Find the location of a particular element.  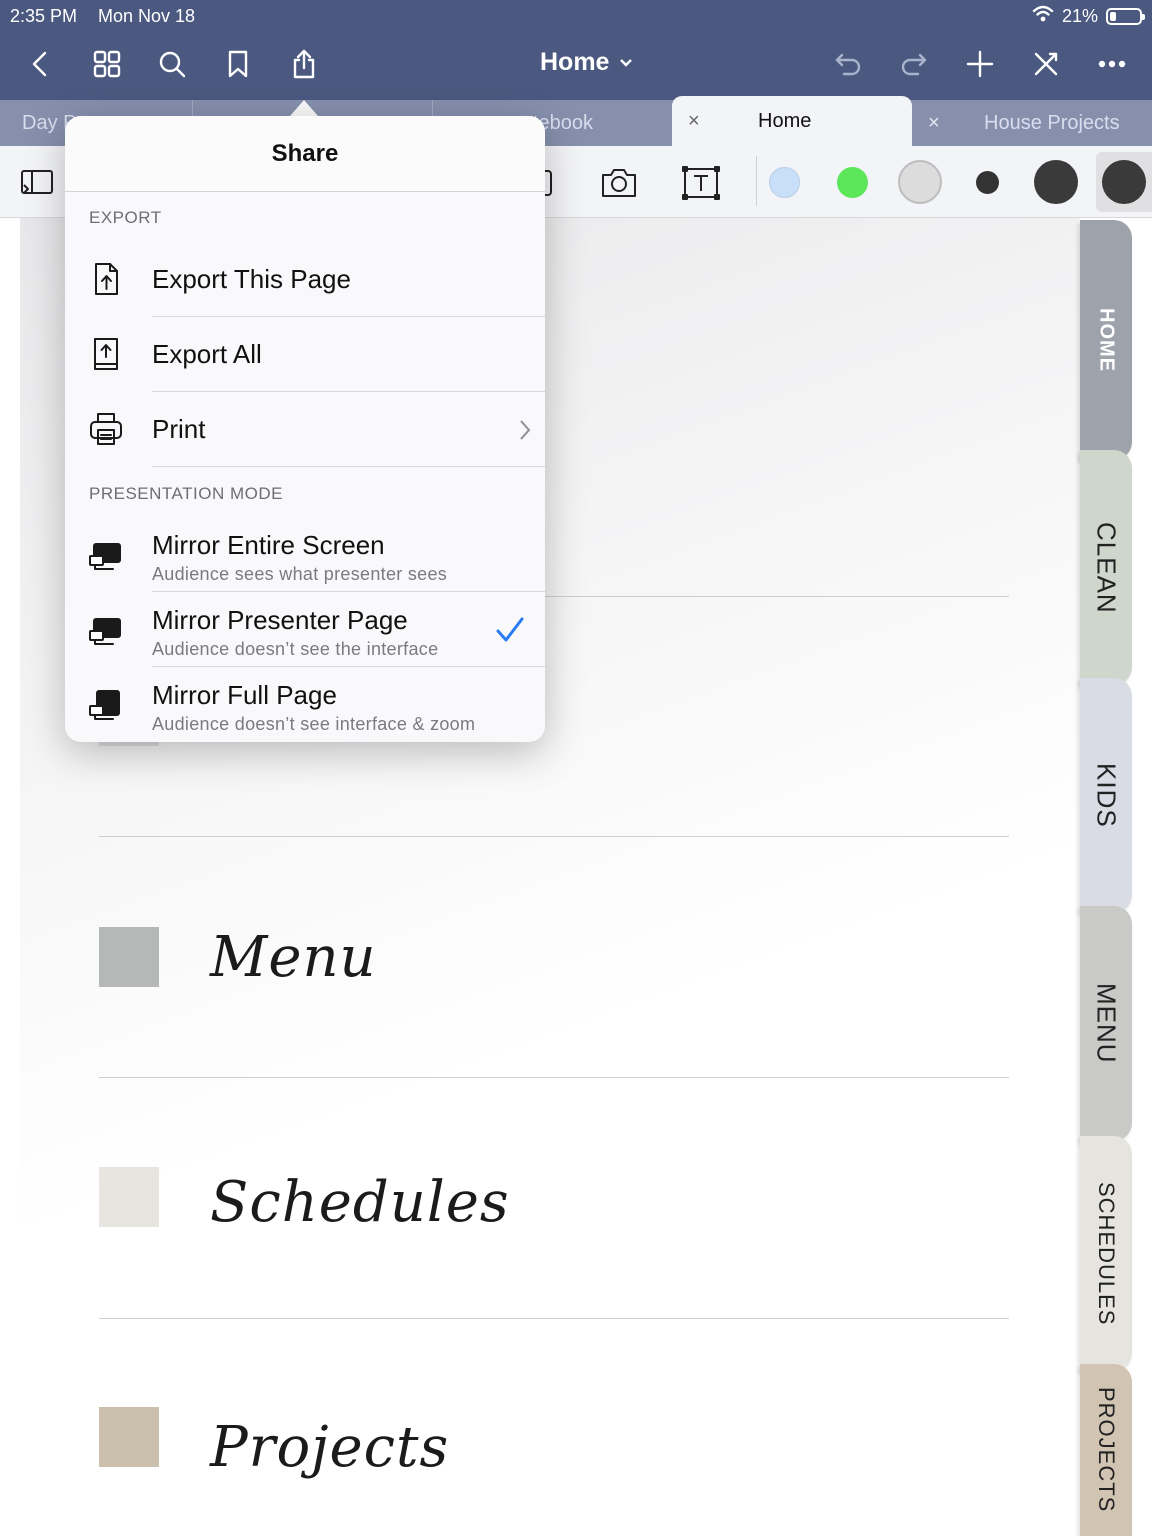

close-tools-icon is located at coordinates (1046, 64).